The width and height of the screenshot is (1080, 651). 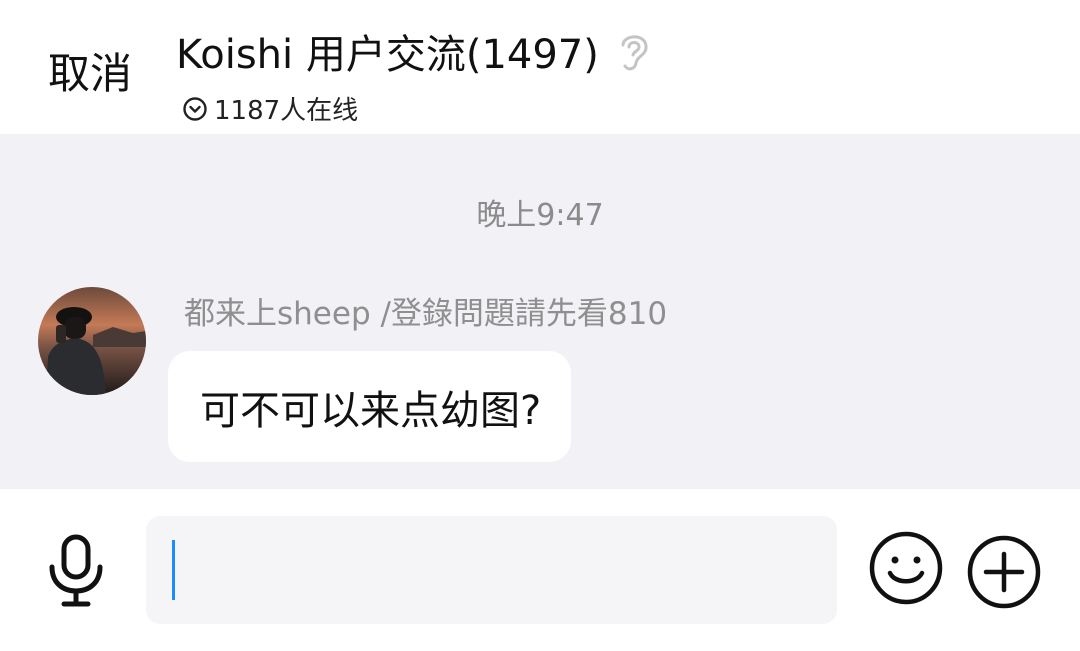 I want to click on title-row: Koishi 用户交流(1497), so click(x=413, y=51).